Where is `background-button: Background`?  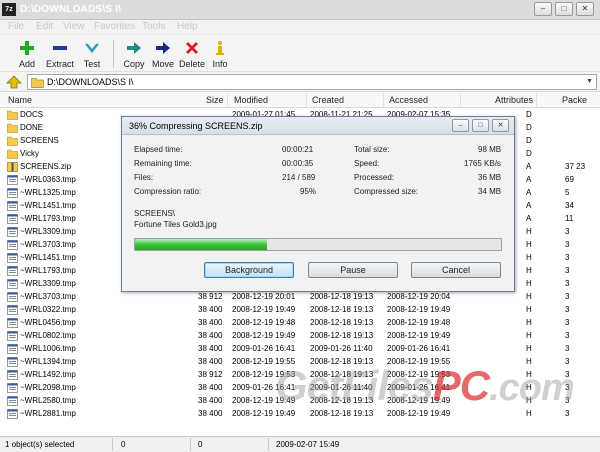
background-button: Background is located at coordinates (249, 270).